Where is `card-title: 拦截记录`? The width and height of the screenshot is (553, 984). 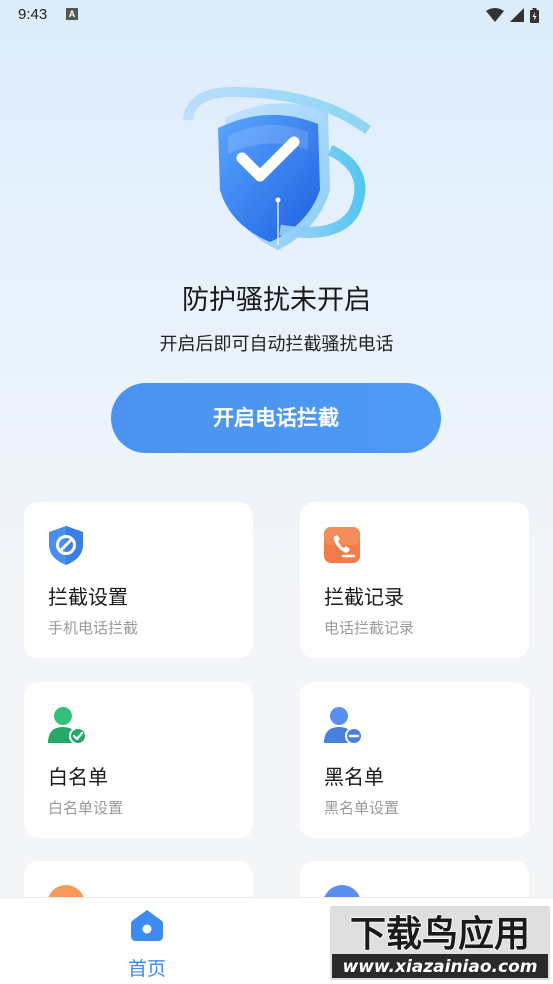
card-title: 拦截记录 is located at coordinates (364, 597).